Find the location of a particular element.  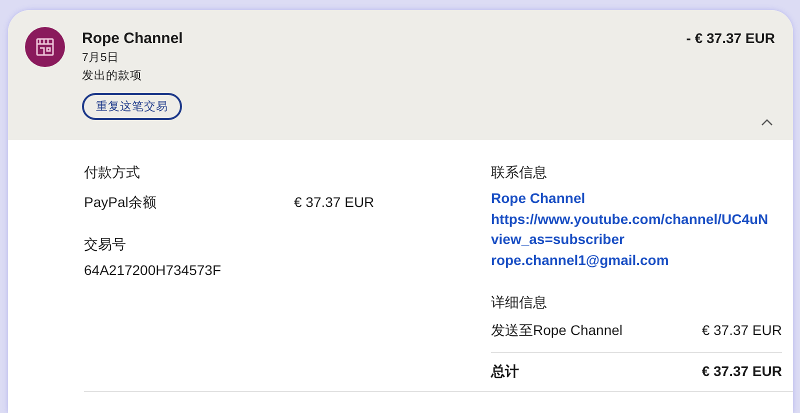

section-label: 详细信息 is located at coordinates (519, 303).